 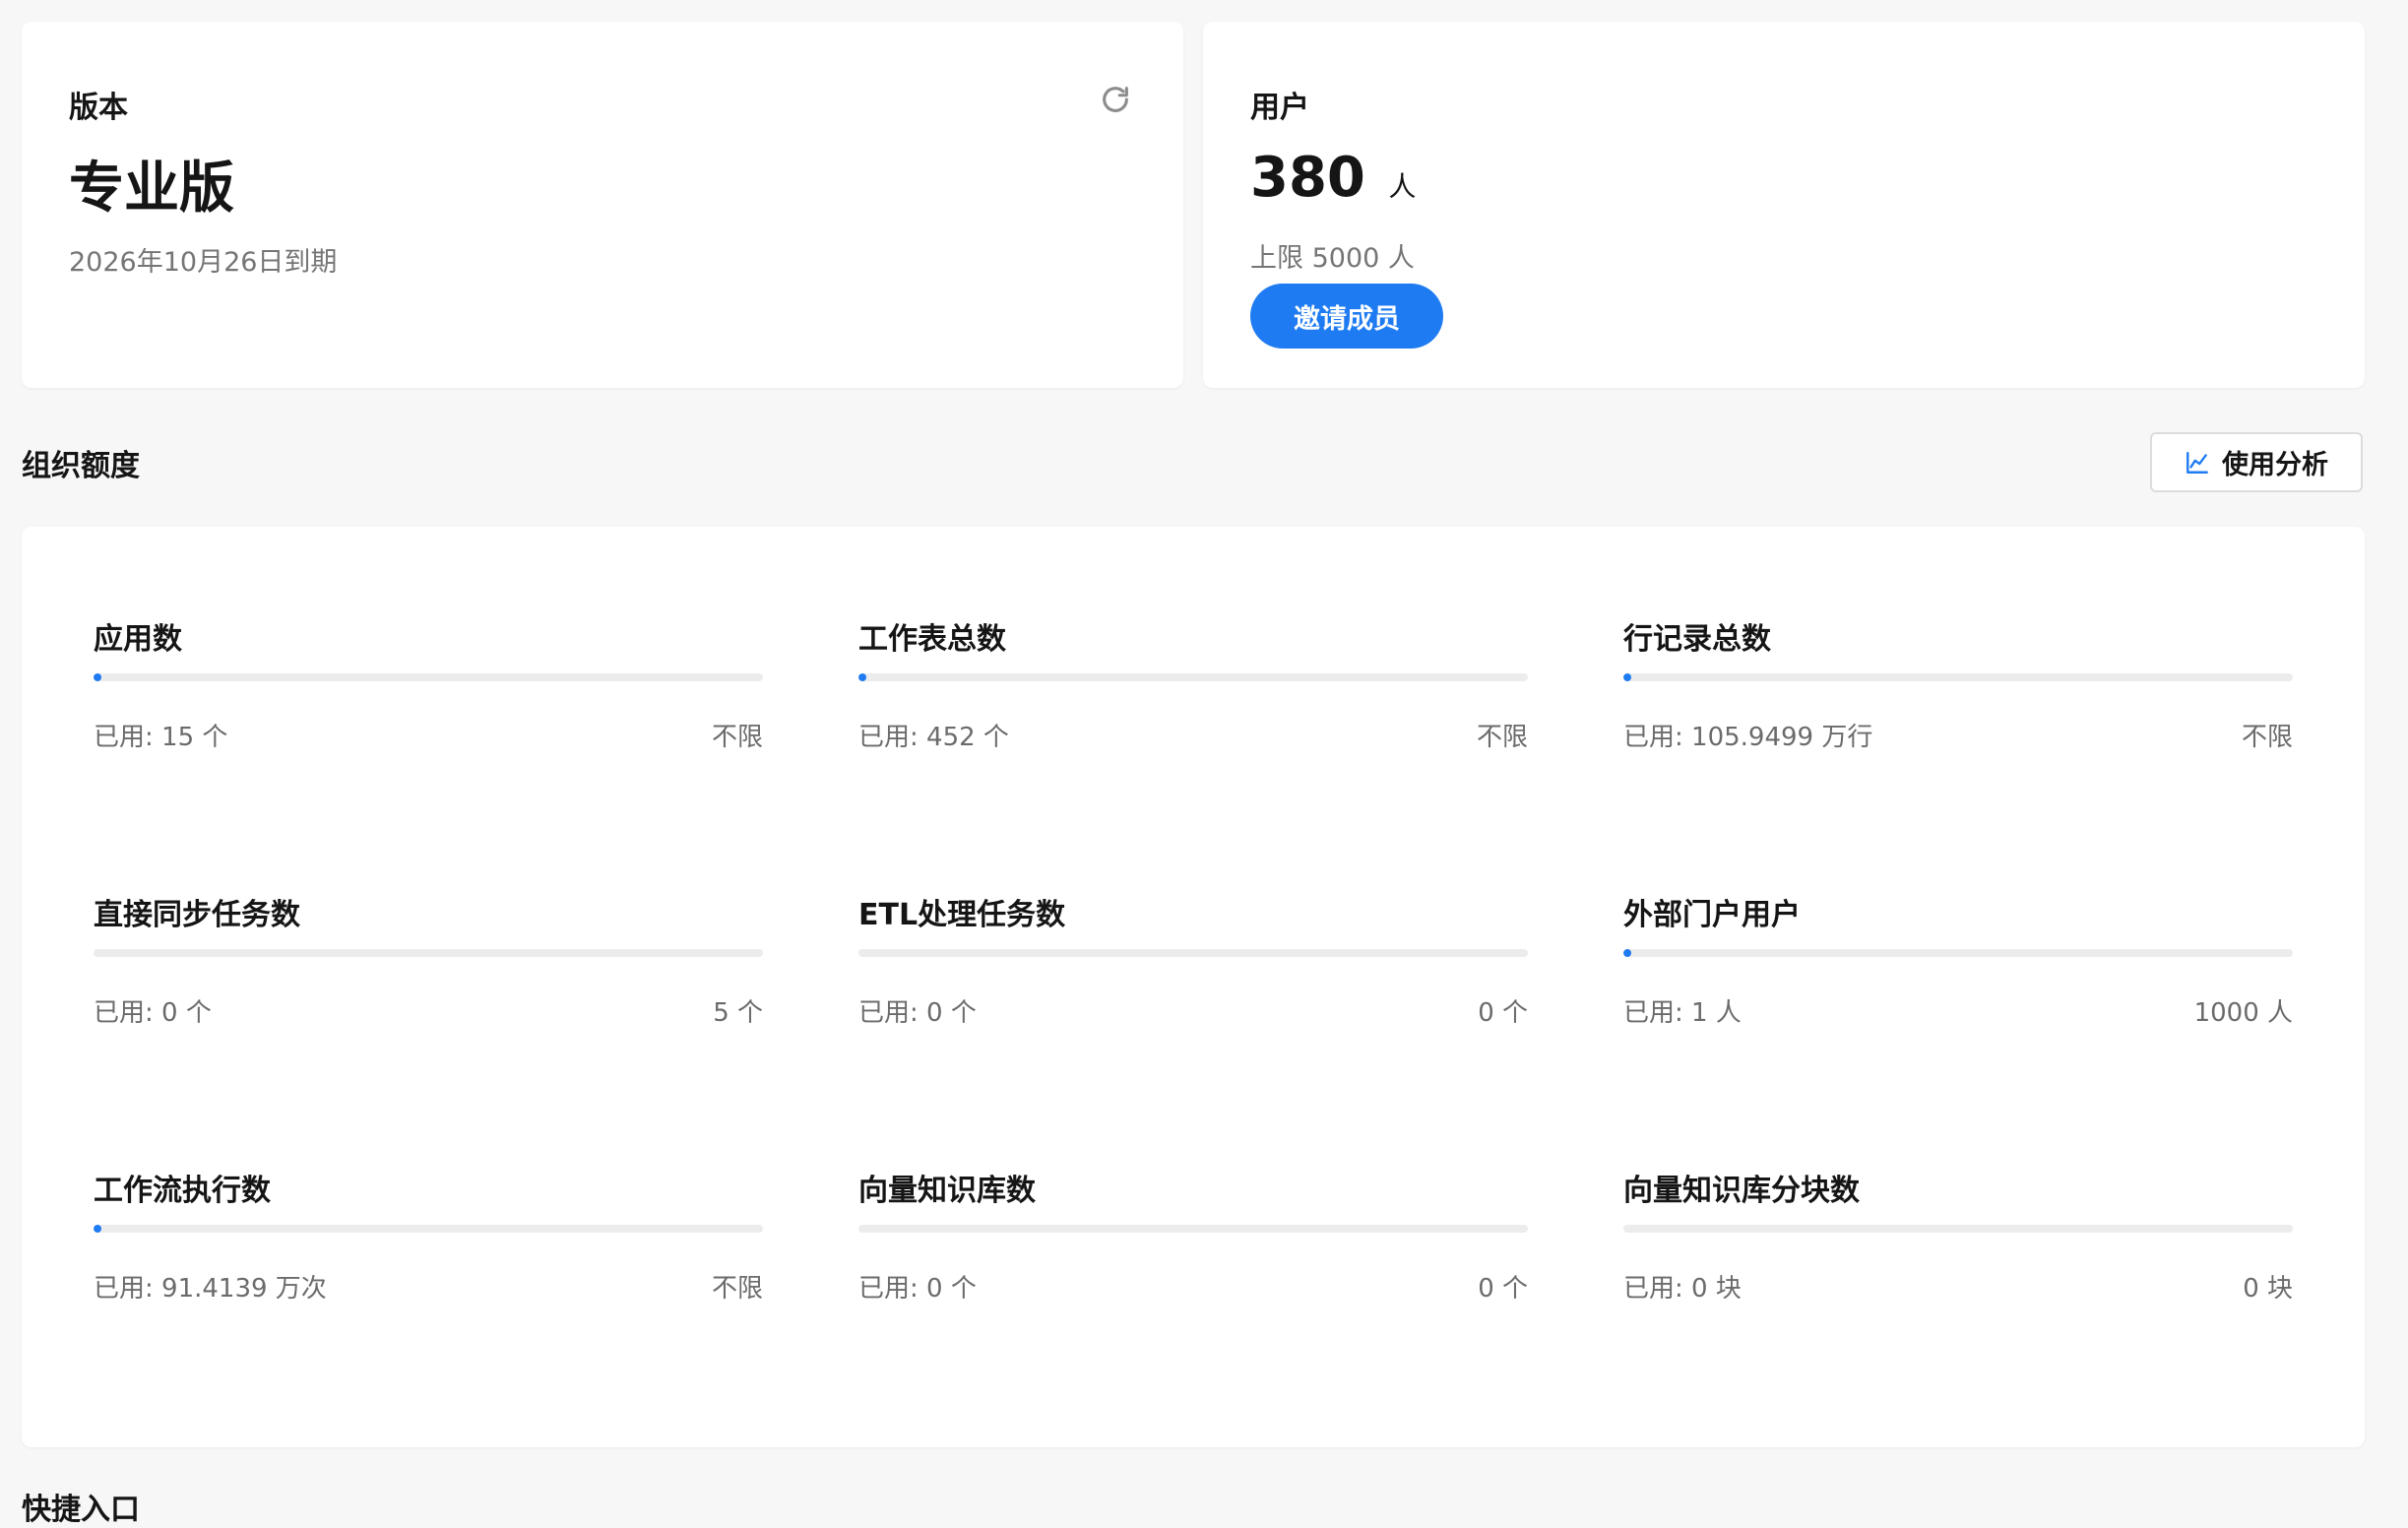 I want to click on quota-used: 已用: 15 个, so click(x=161, y=738).